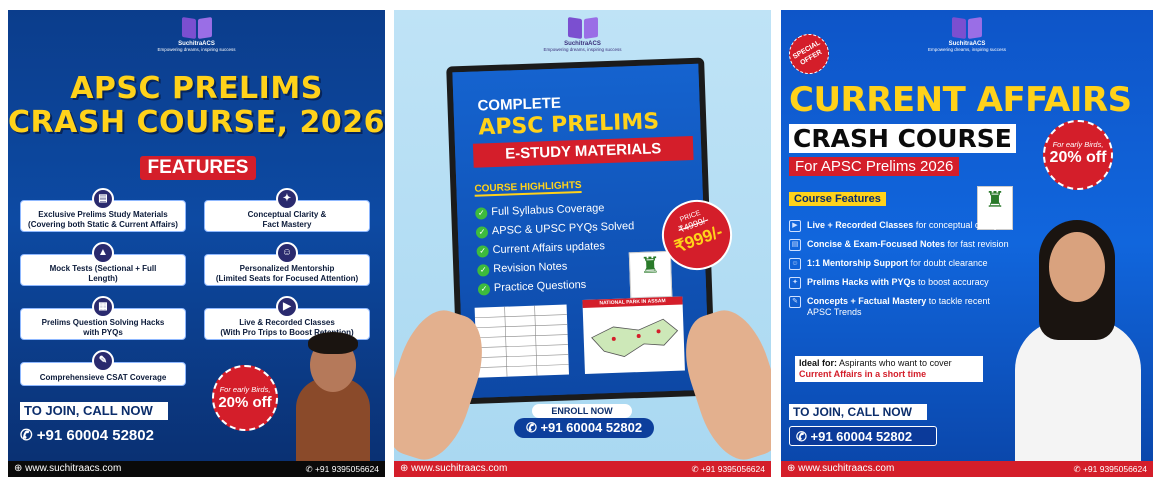 The width and height of the screenshot is (1153, 477). I want to click on table-grid-icon, so click(521, 341).